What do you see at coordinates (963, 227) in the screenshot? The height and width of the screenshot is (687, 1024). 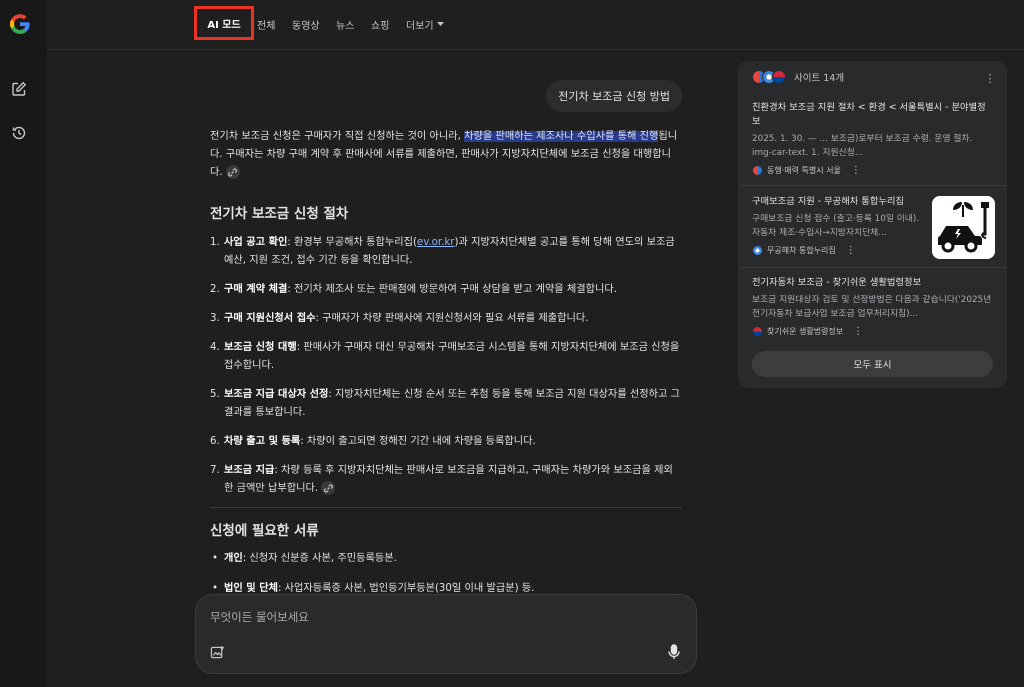 I see `ev-charging-thumbnail` at bounding box center [963, 227].